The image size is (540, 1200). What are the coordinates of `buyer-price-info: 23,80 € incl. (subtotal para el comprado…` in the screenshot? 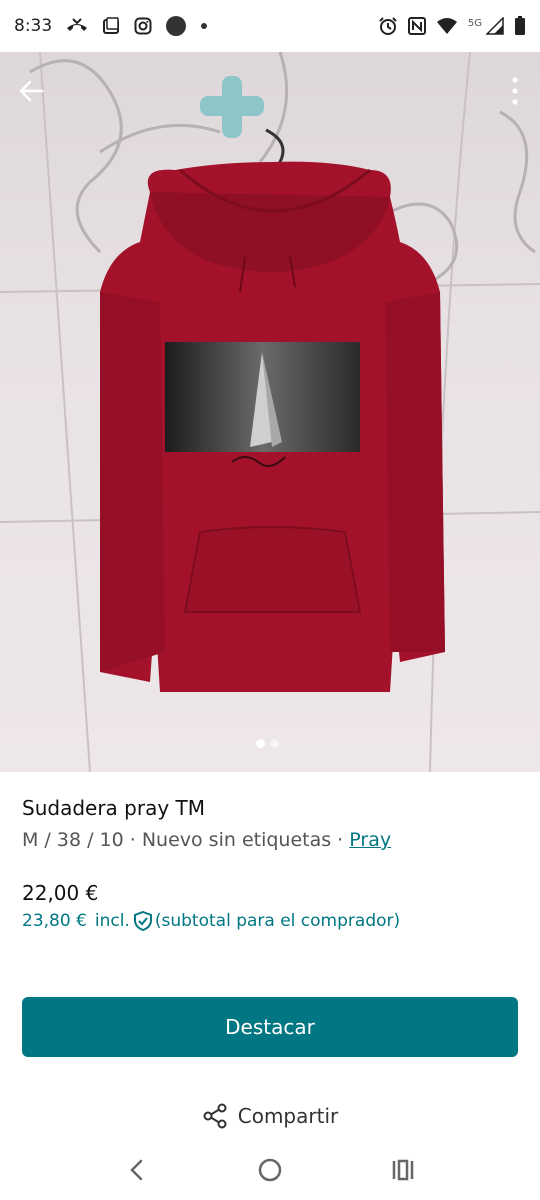 It's located at (211, 921).